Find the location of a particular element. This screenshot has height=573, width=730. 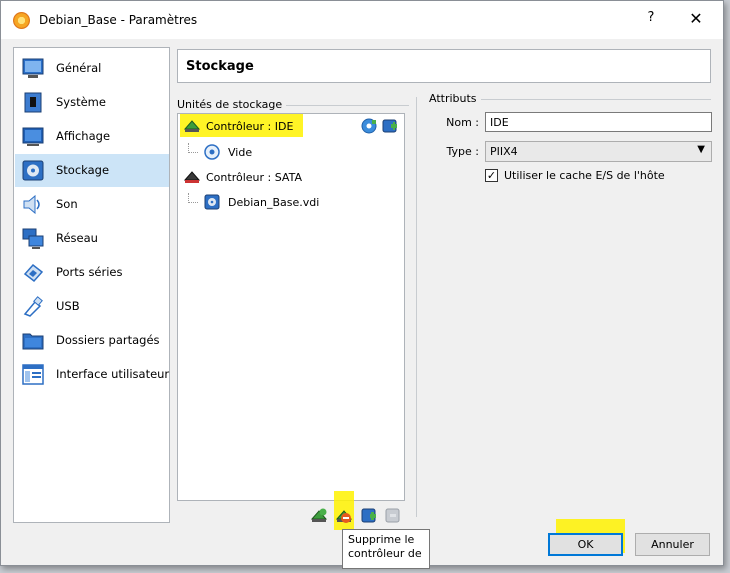

type-label: Type : is located at coordinates (462, 151).